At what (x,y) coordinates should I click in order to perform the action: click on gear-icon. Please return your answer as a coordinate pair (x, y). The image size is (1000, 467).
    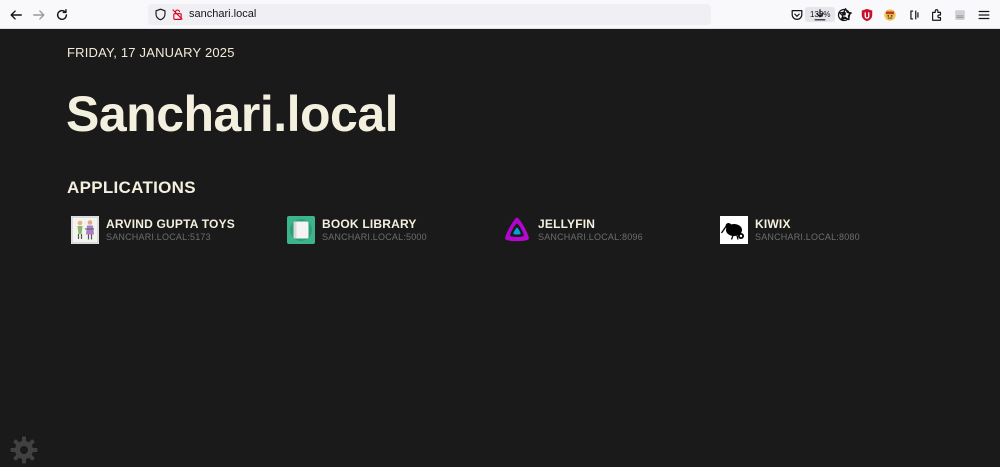
    Looking at the image, I should click on (24, 450).